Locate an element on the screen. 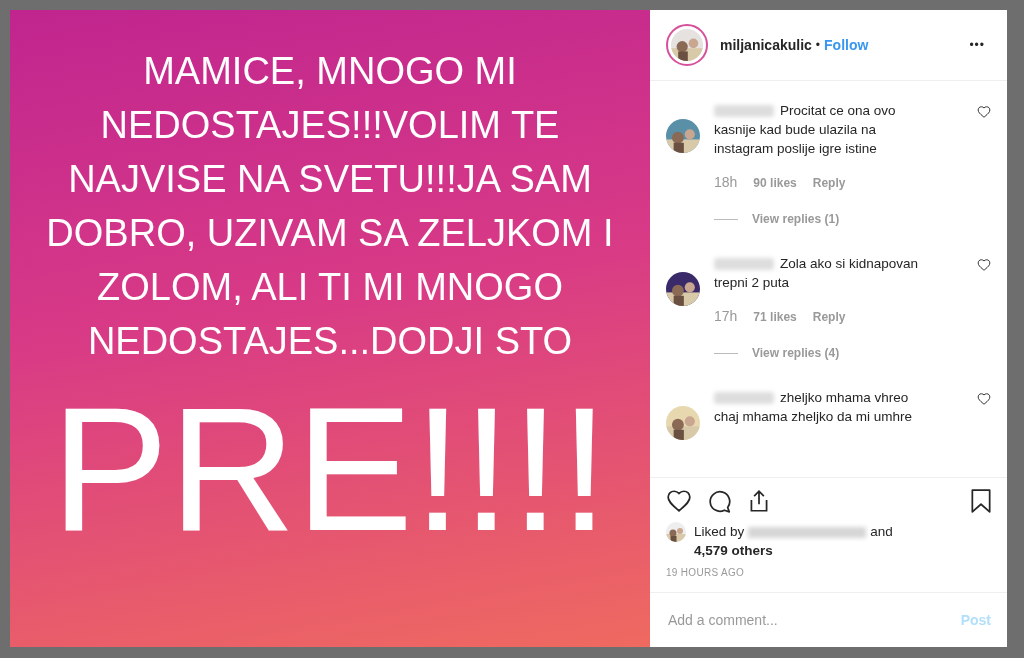  story-text: NEDOSTAJES!!!VOLIM TE is located at coordinates (330, 125).